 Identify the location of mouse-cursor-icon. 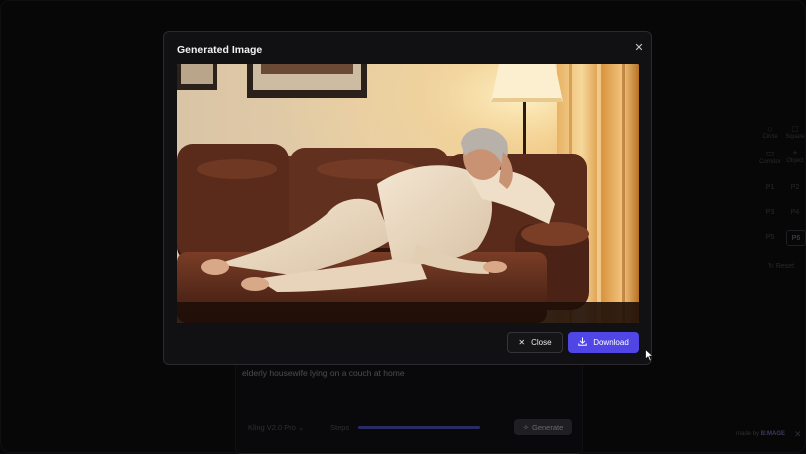
(650, 357).